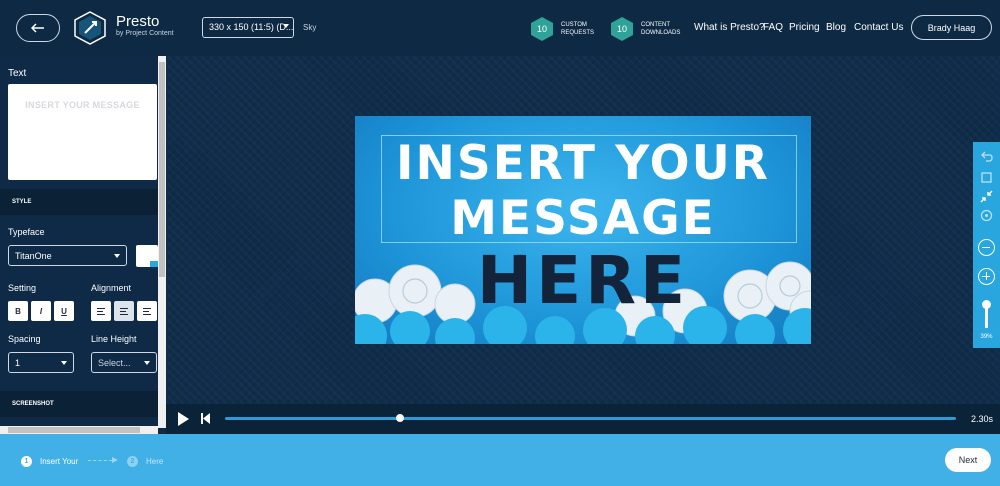 Image resolution: width=1000 pixels, height=486 pixels. I want to click on alignment-buttons, so click(125, 311).